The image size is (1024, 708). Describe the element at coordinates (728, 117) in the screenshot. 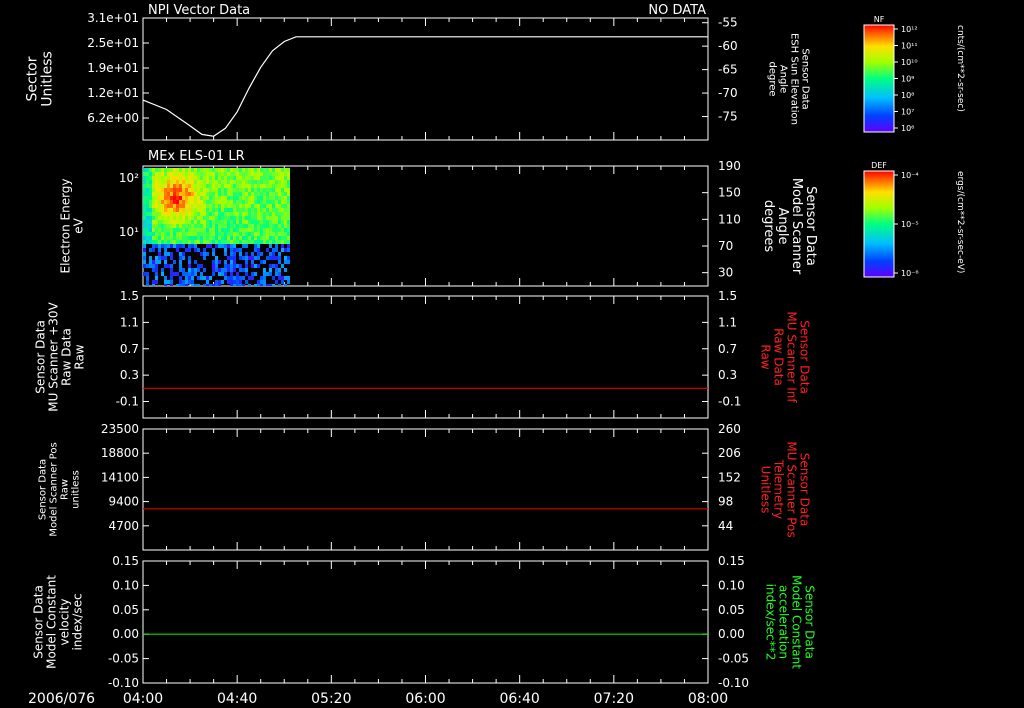

I see `y-tick-label-right: -75` at that location.